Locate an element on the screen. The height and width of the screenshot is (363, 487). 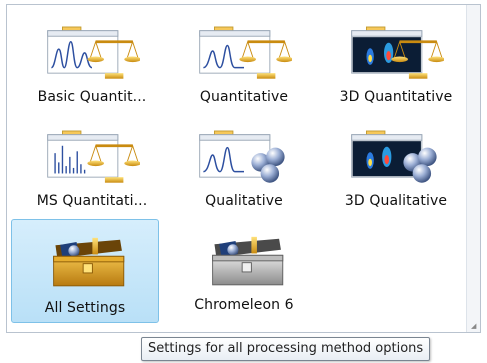
all-settings-icon is located at coordinates (89, 262).